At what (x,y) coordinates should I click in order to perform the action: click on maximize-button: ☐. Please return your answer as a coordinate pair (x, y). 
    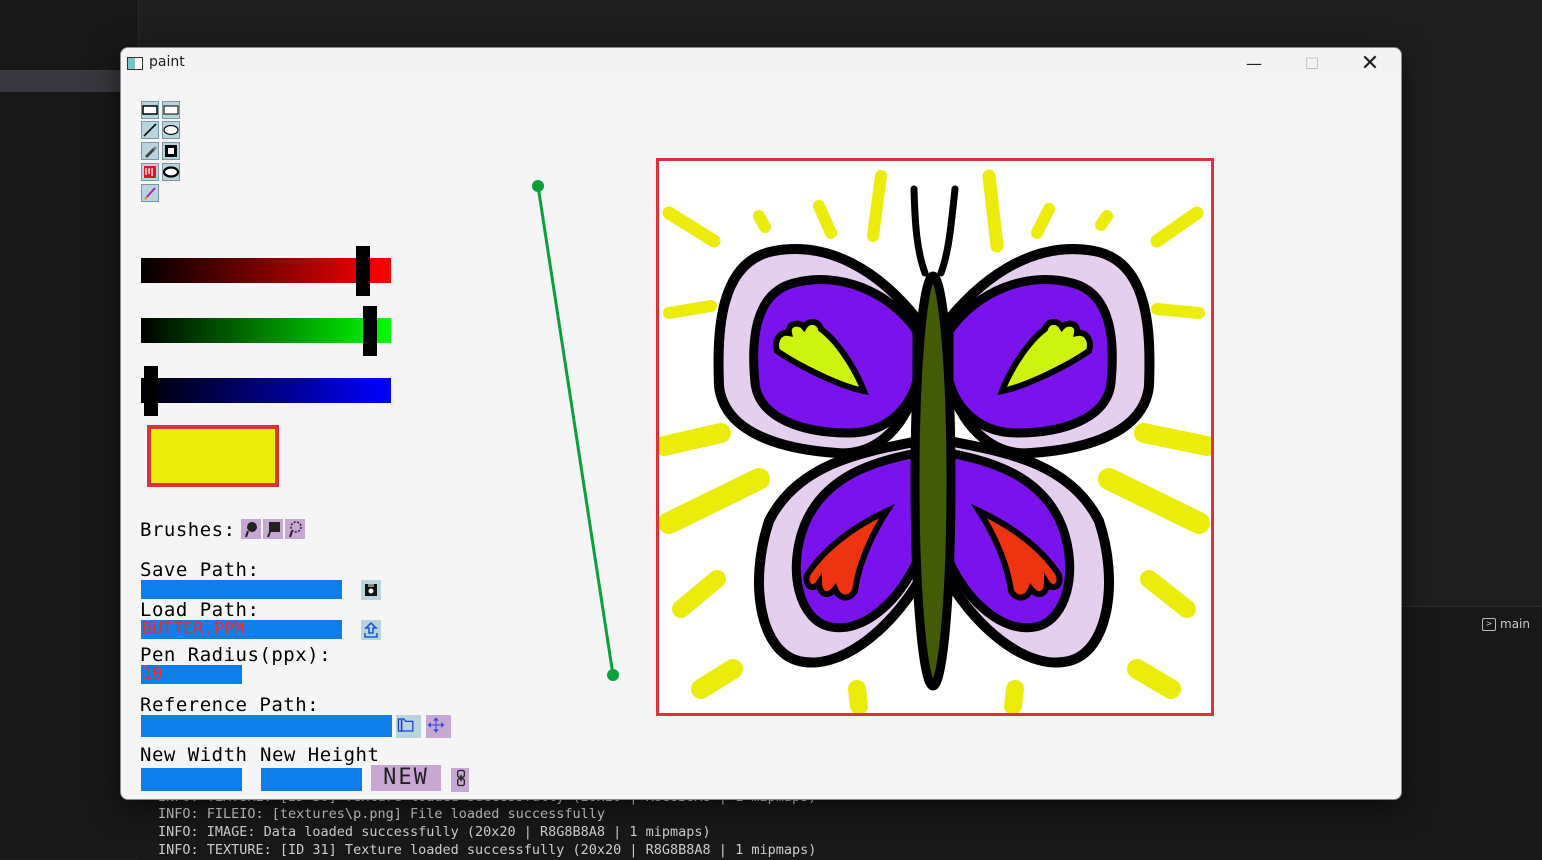
    Looking at the image, I should click on (1312, 63).